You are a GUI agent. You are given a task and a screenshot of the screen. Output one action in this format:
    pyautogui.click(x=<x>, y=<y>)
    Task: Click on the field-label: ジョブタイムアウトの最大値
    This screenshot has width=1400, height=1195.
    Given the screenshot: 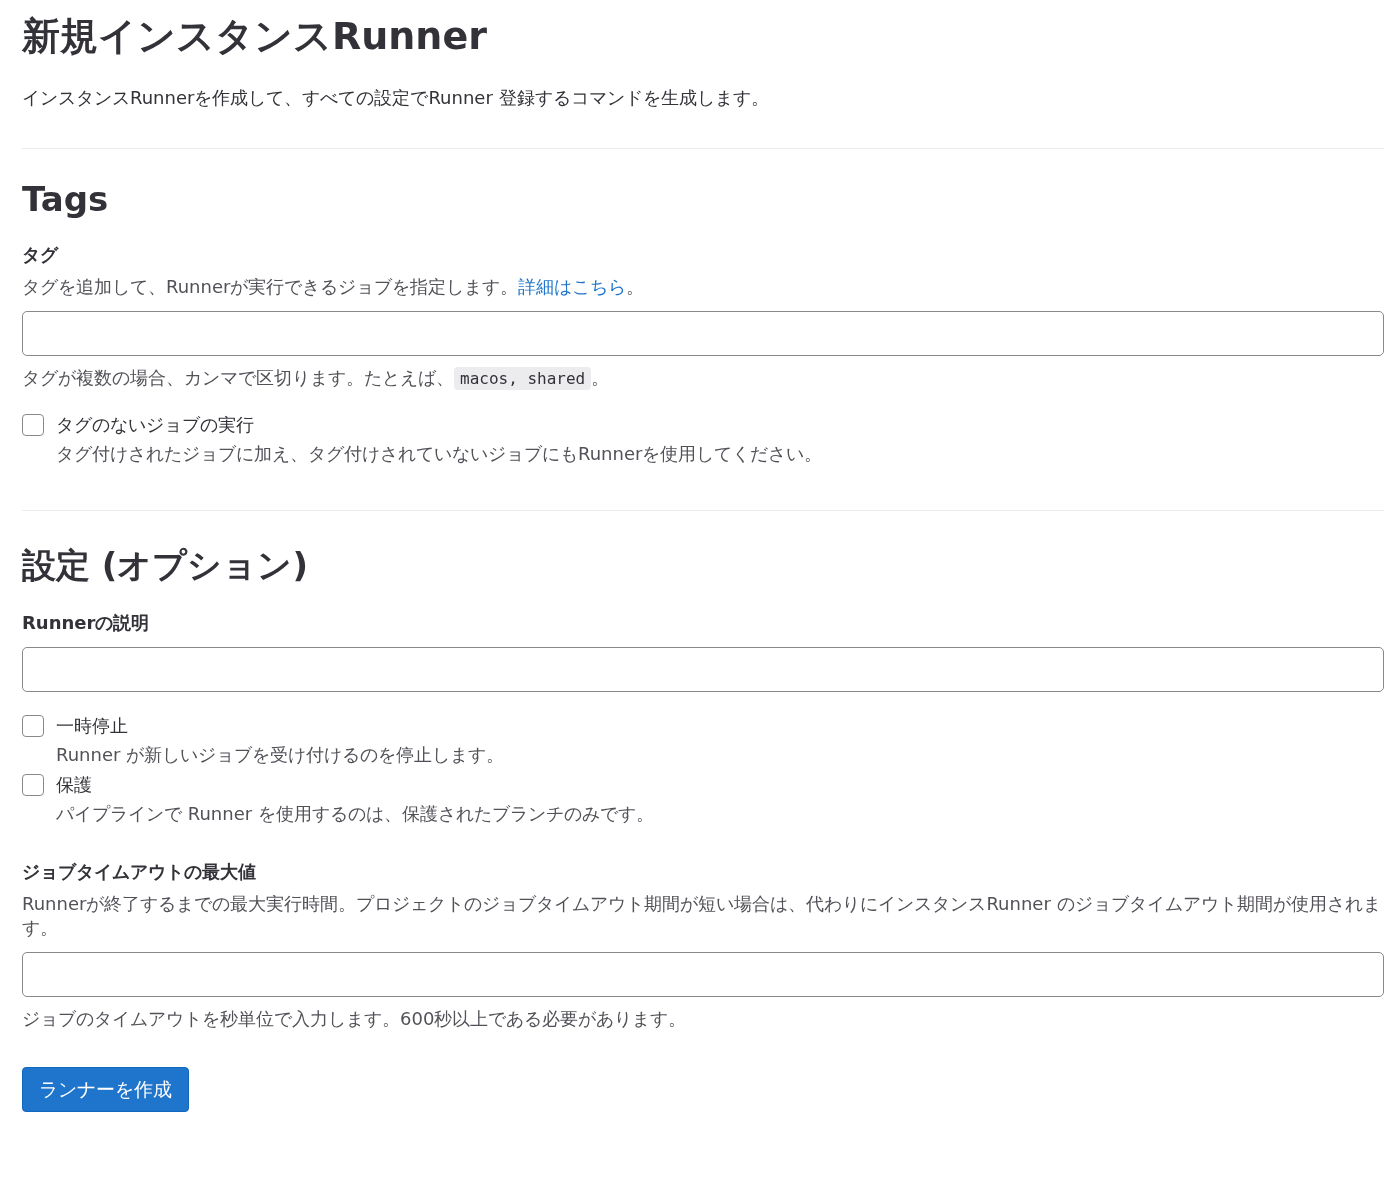 What is the action you would take?
    pyautogui.click(x=139, y=872)
    